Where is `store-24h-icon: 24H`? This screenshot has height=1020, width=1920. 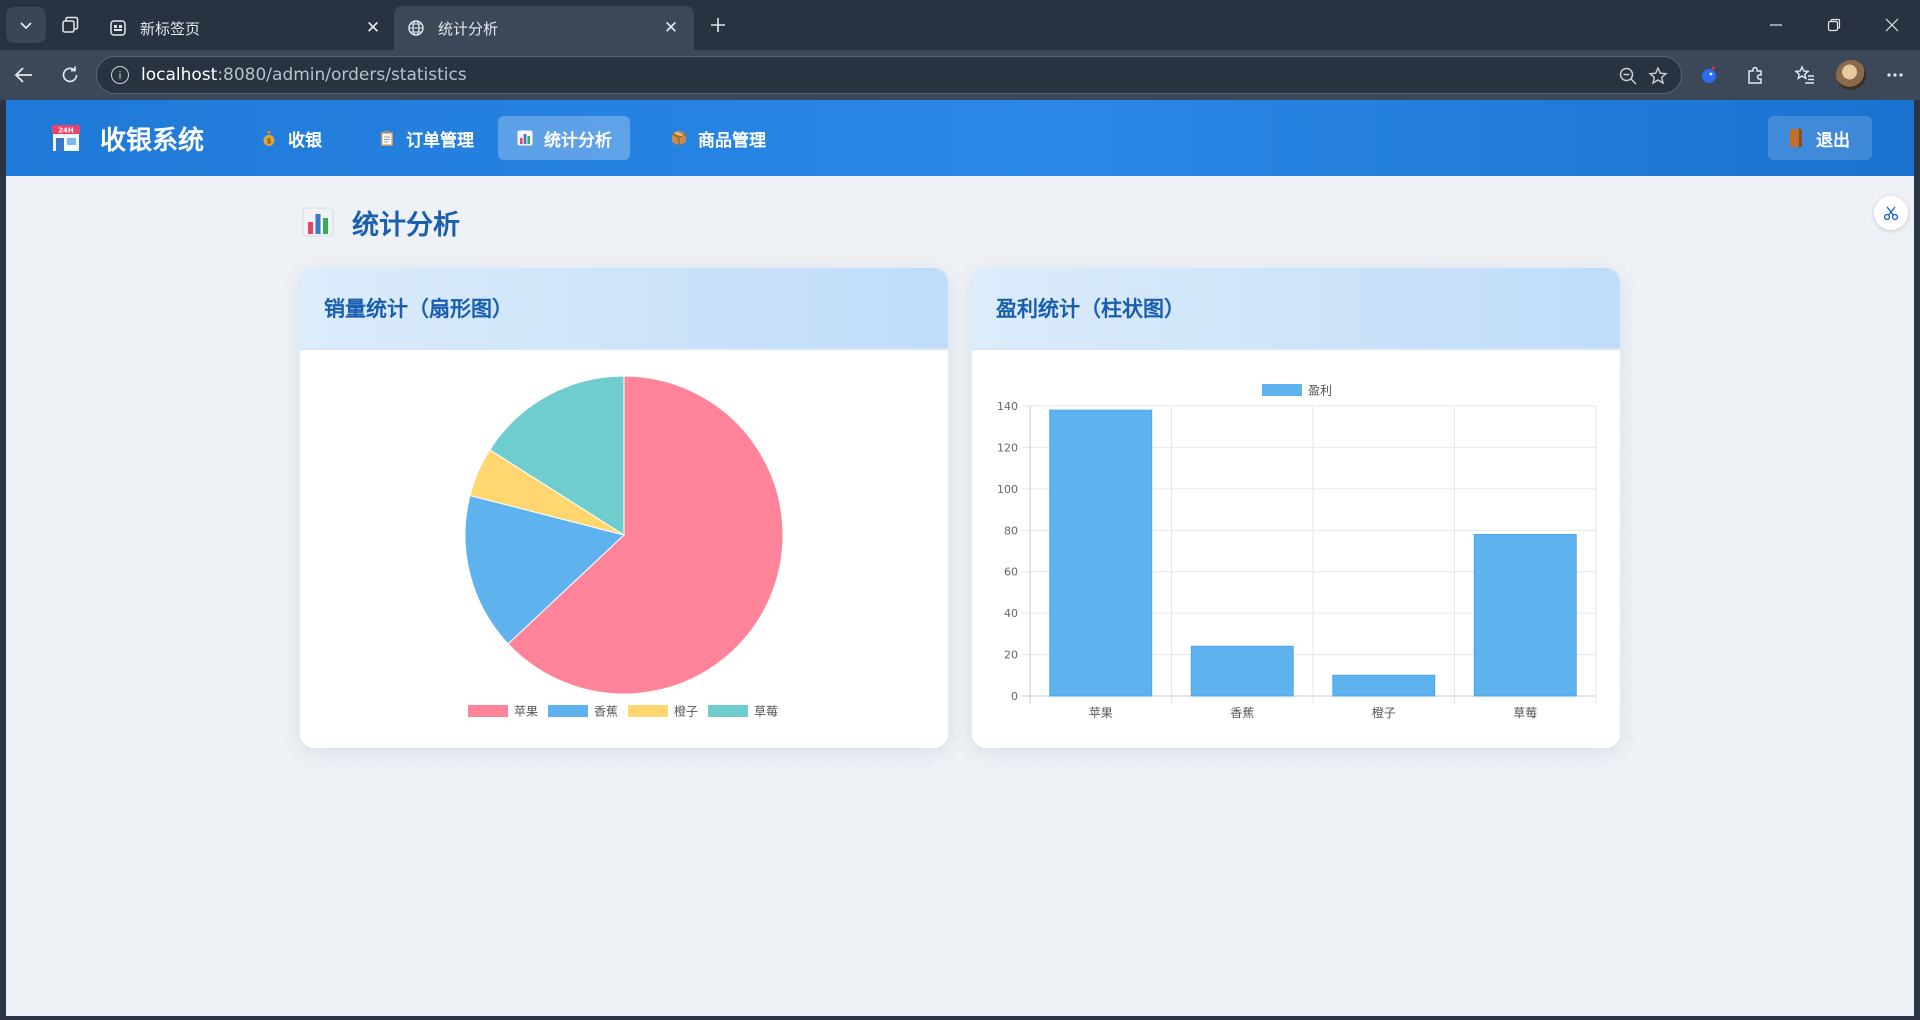
store-24h-icon: 24H is located at coordinates (66, 138).